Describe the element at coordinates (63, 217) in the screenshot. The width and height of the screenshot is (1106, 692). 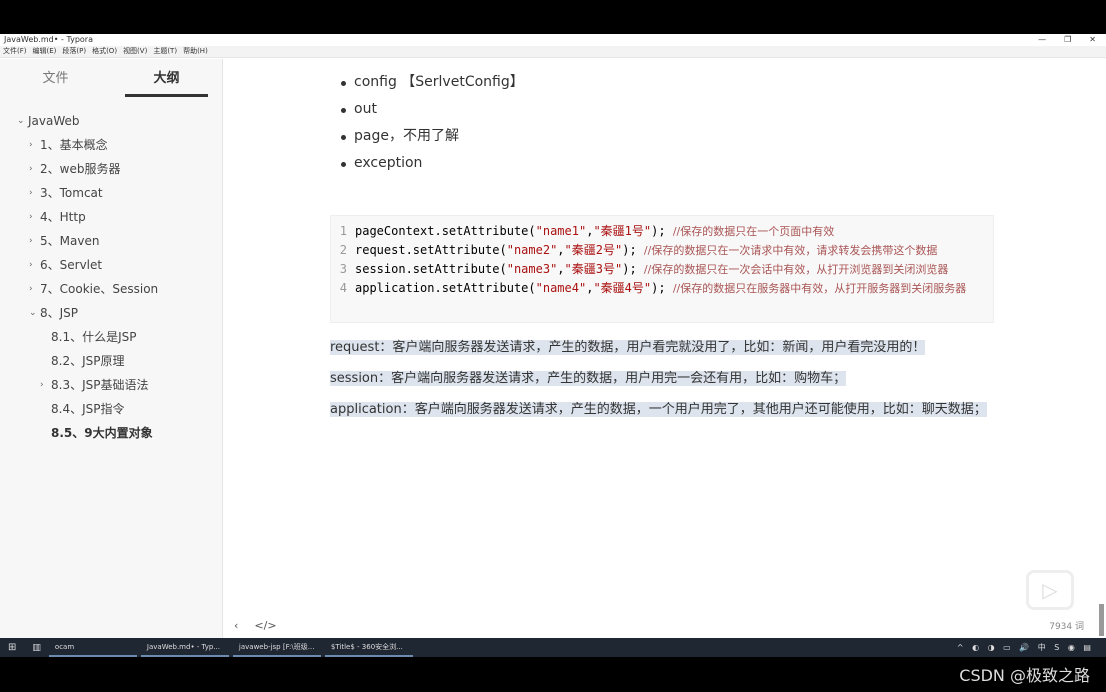
I see `outline-label: 4、Http` at that location.